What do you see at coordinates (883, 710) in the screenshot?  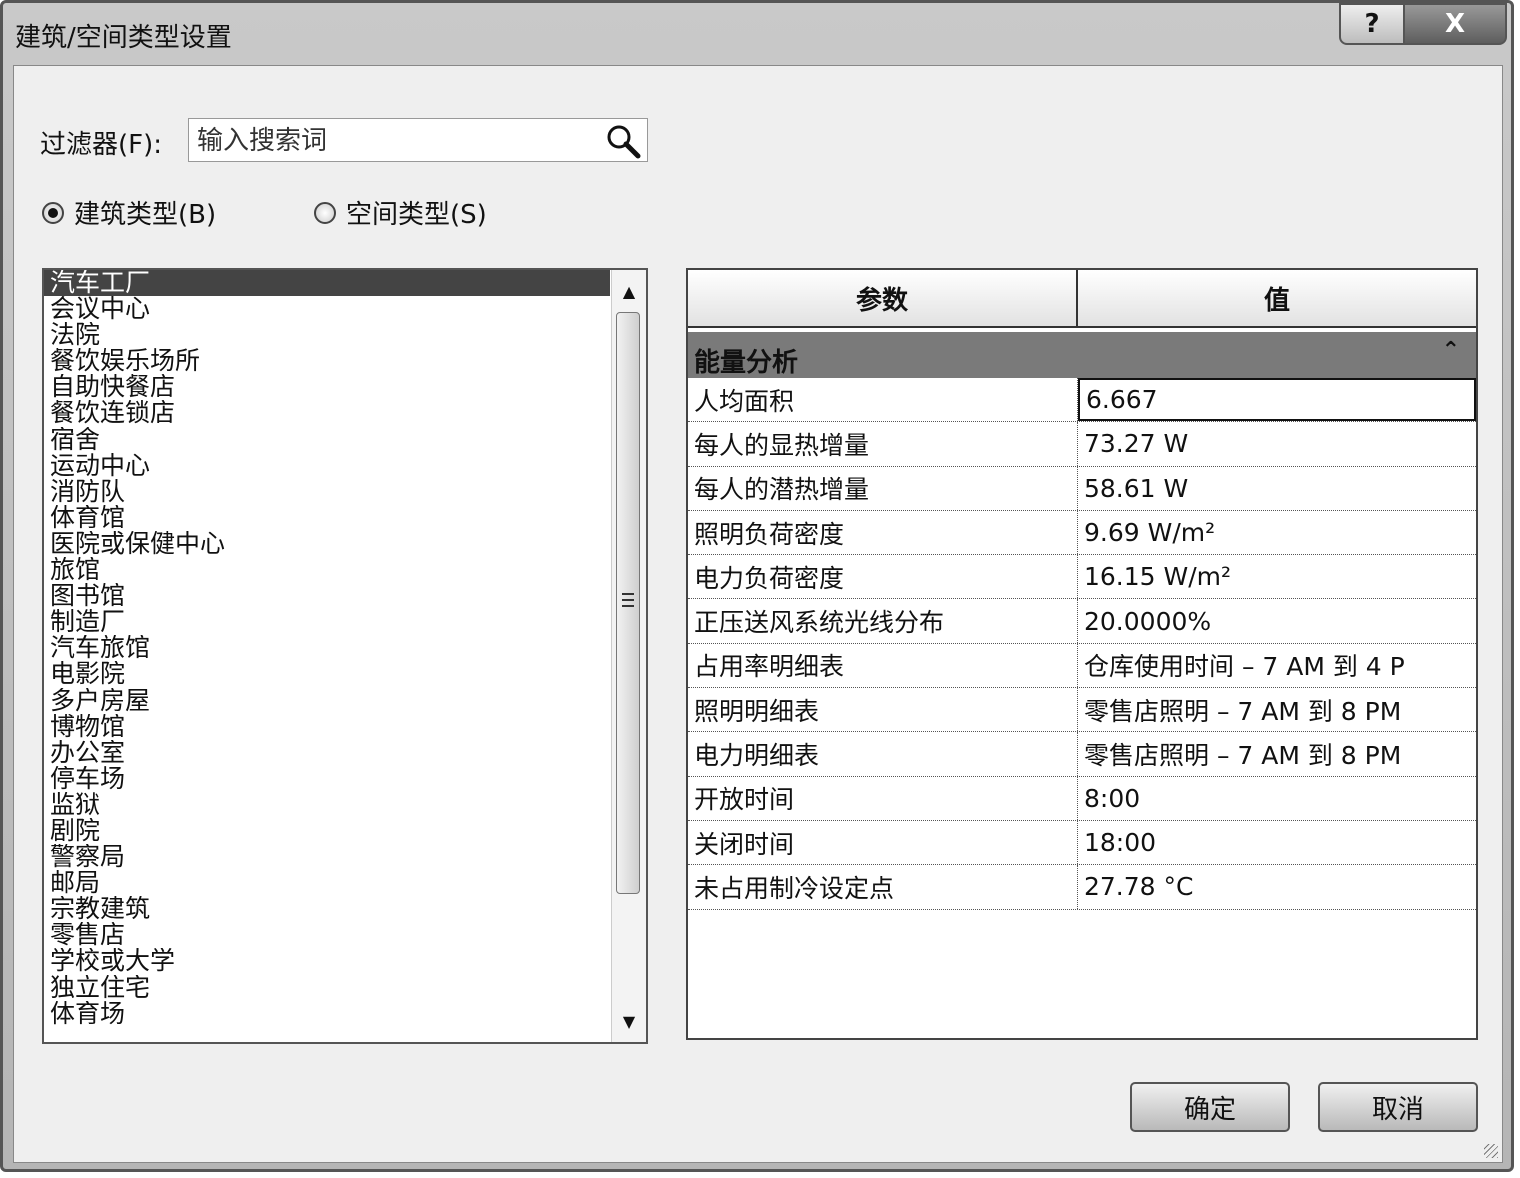 I see `param-cell: 照明明细表` at bounding box center [883, 710].